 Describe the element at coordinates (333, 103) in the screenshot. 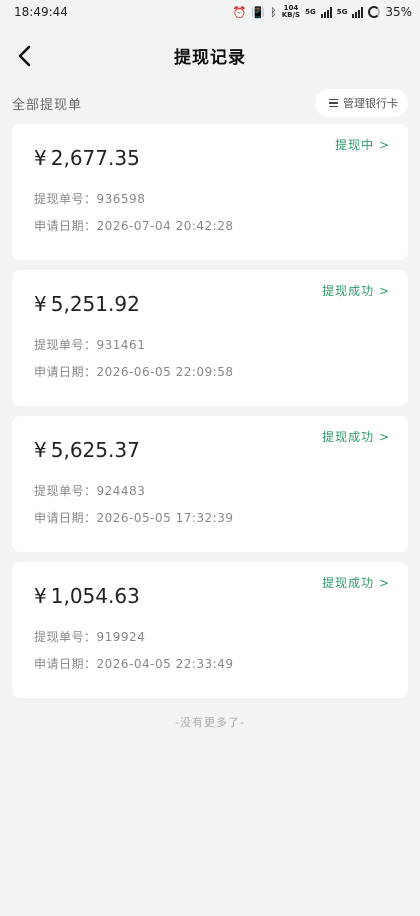

I see `menu-icon` at that location.